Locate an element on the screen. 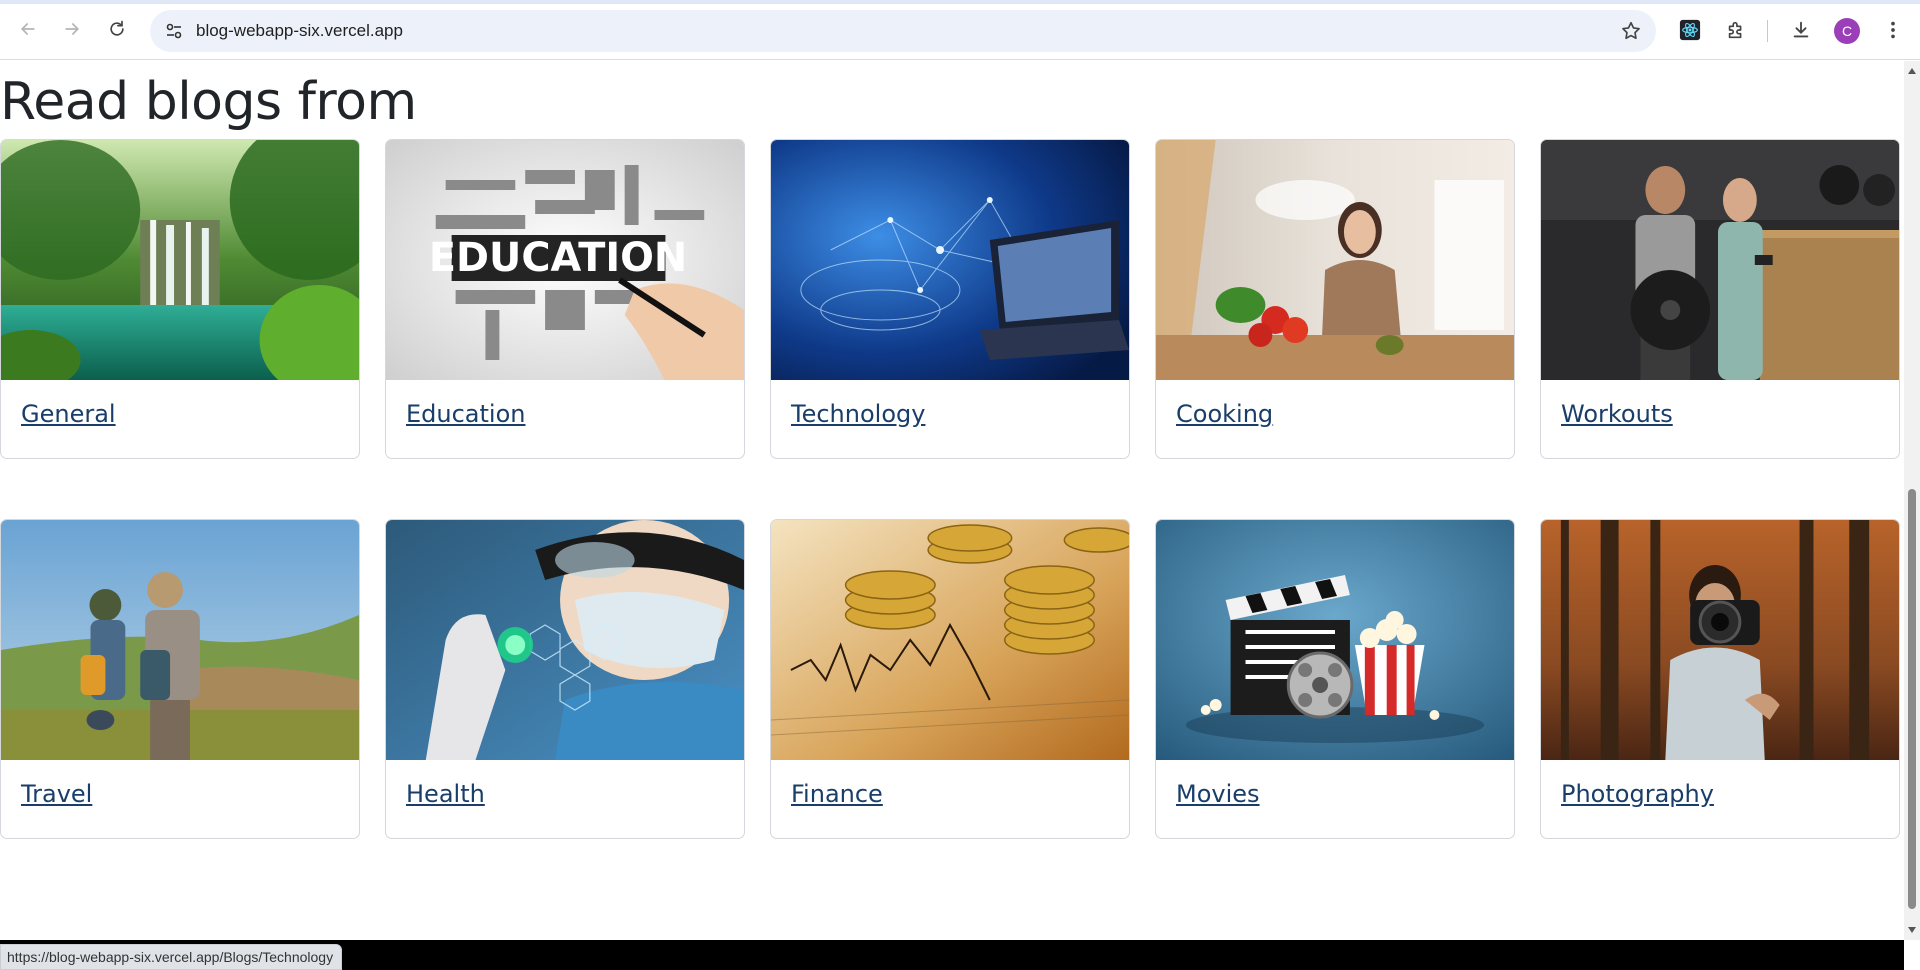  address-bar: blog-webapp-six.vercel.app is located at coordinates (903, 31).